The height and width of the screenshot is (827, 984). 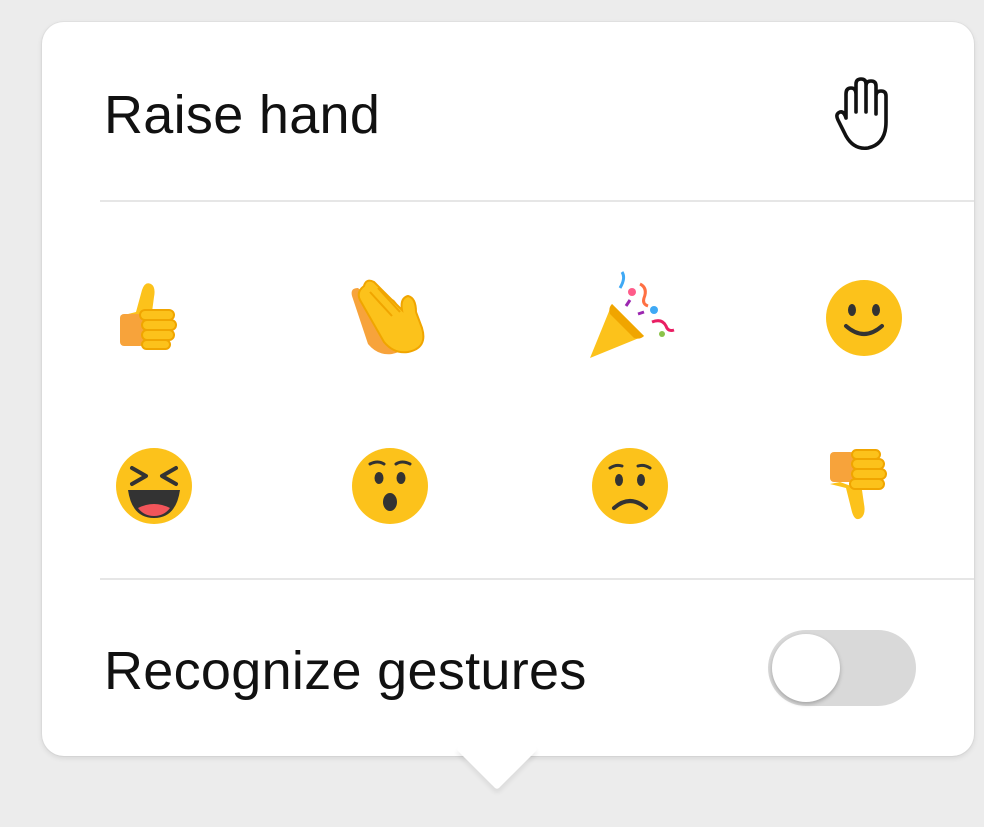 I want to click on thumbs-up-button, so click(x=154, y=318).